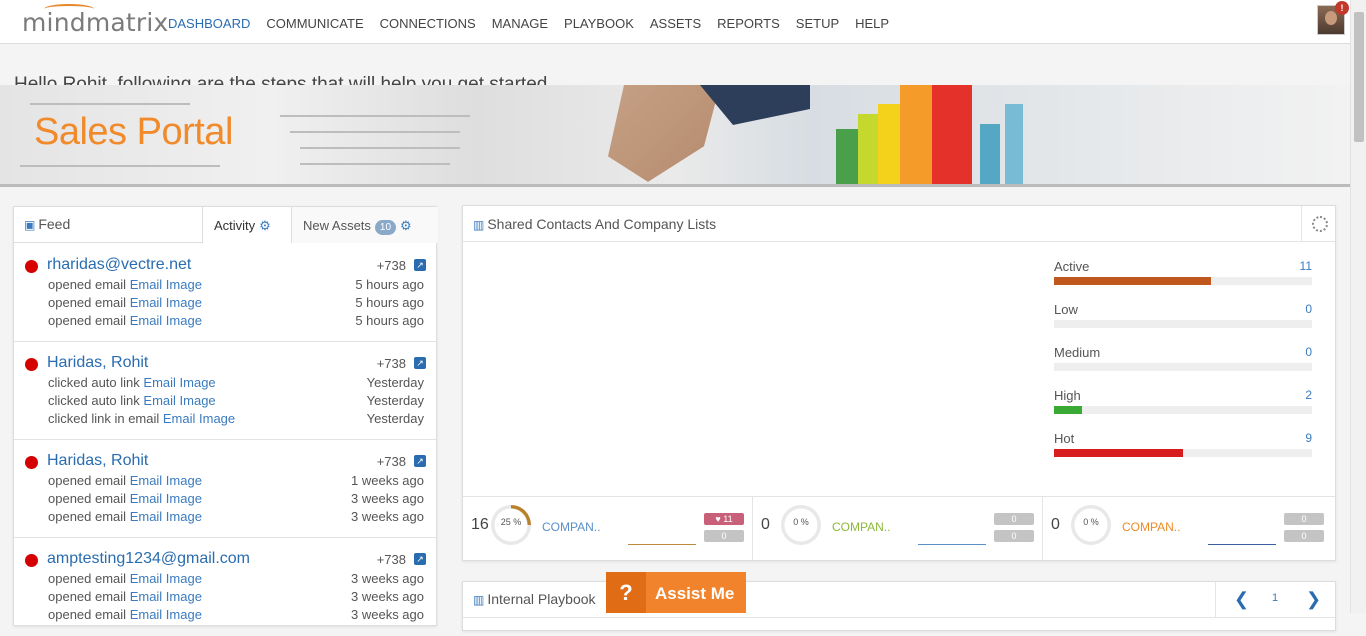  I want to click on bar-label: Active, so click(1072, 266).